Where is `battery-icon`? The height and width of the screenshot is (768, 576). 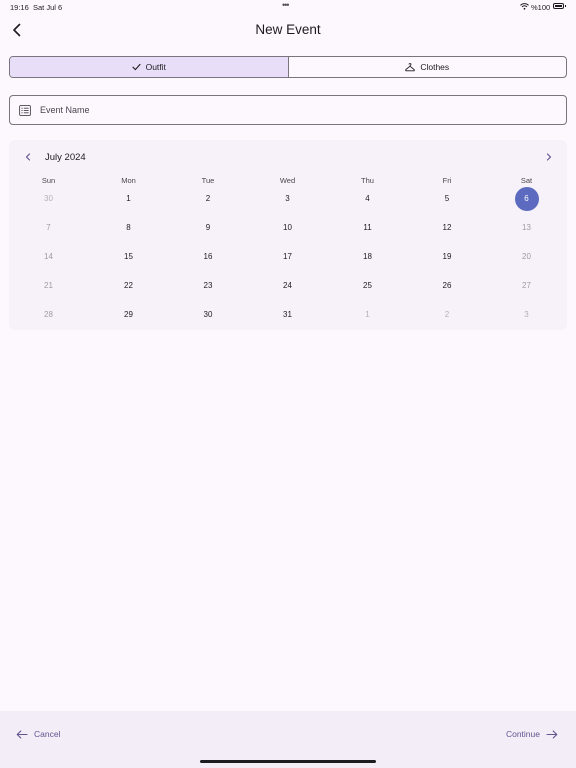 battery-icon is located at coordinates (558, 6).